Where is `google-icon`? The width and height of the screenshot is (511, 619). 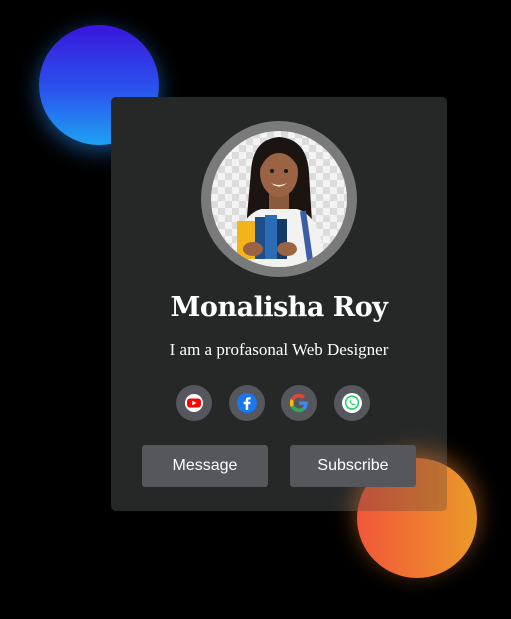 google-icon is located at coordinates (298, 403).